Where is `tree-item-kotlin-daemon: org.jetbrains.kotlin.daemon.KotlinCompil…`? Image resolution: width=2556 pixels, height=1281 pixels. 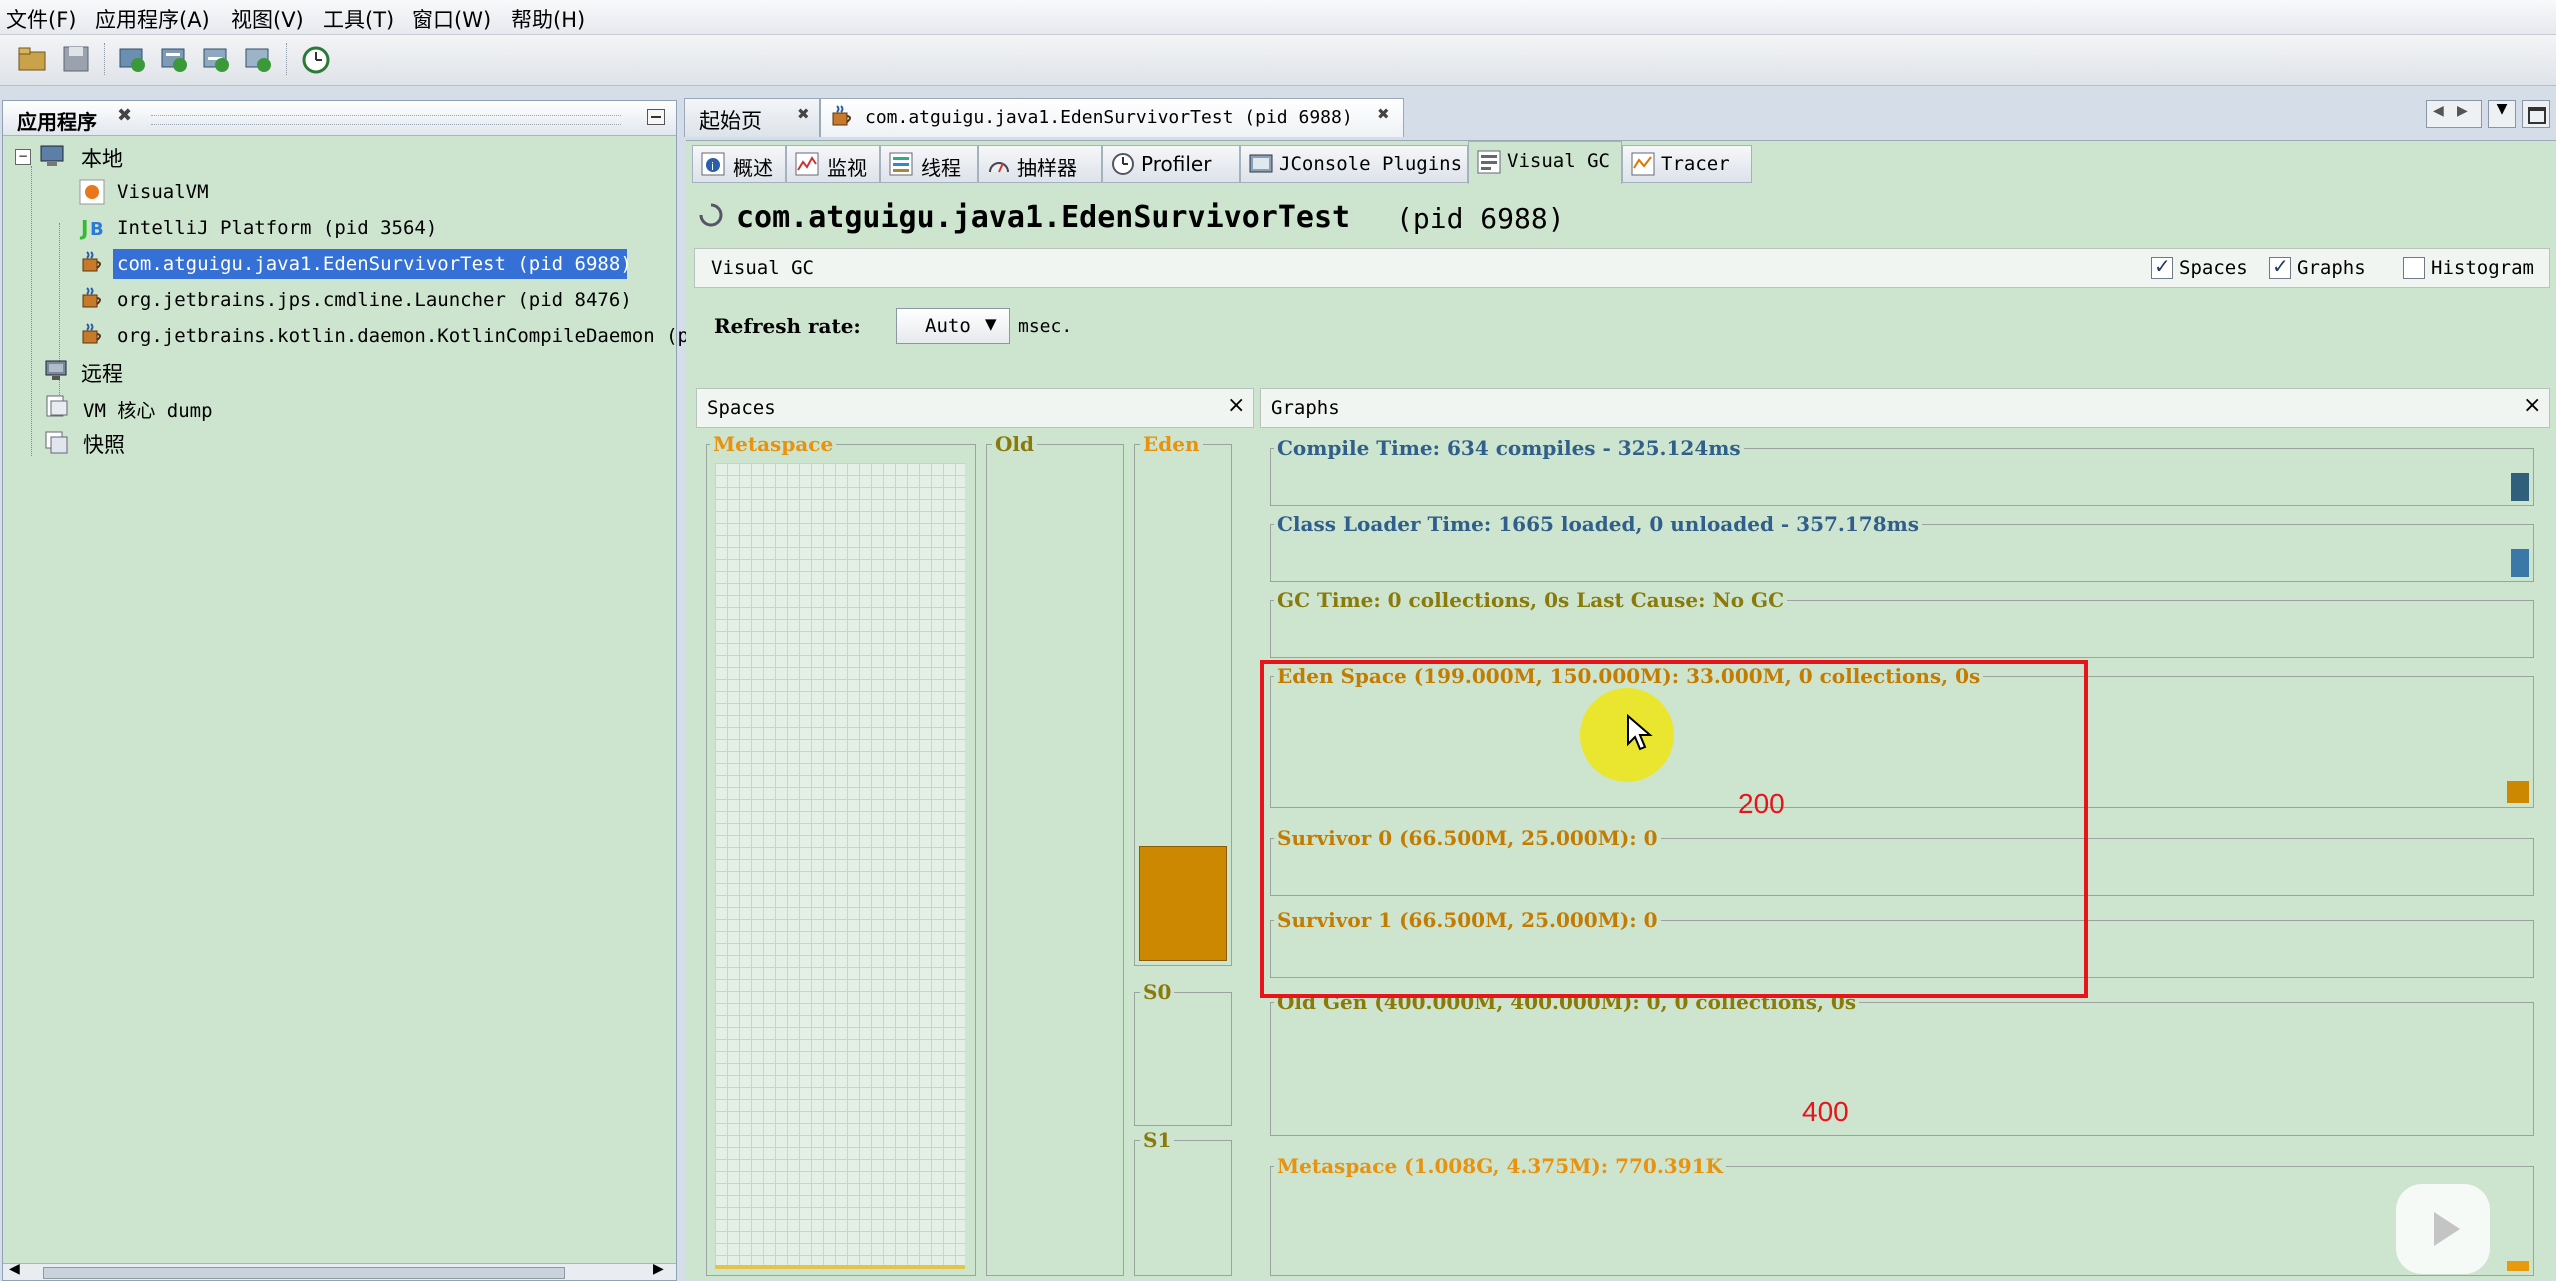 tree-item-kotlin-daemon: org.jetbrains.kotlin.daemon.KotlinCompil… is located at coordinates (403, 336).